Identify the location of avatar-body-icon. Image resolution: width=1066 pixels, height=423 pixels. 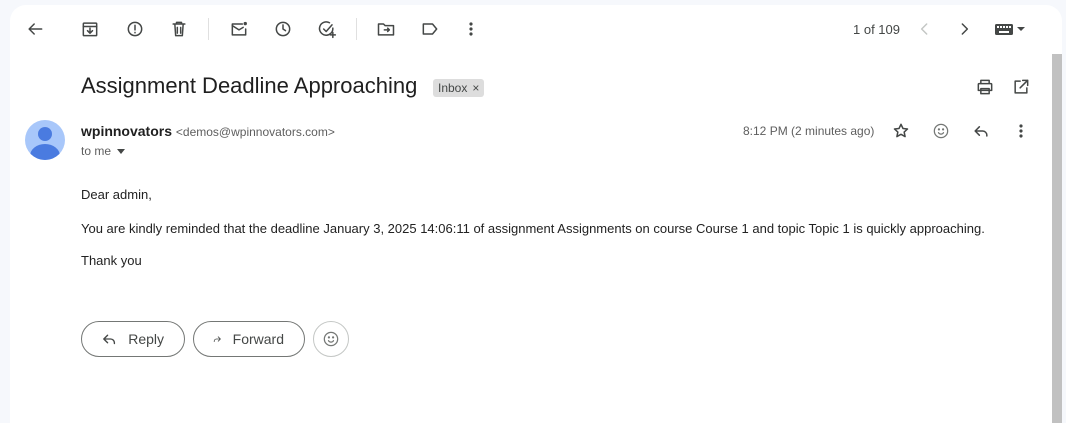
(45, 152).